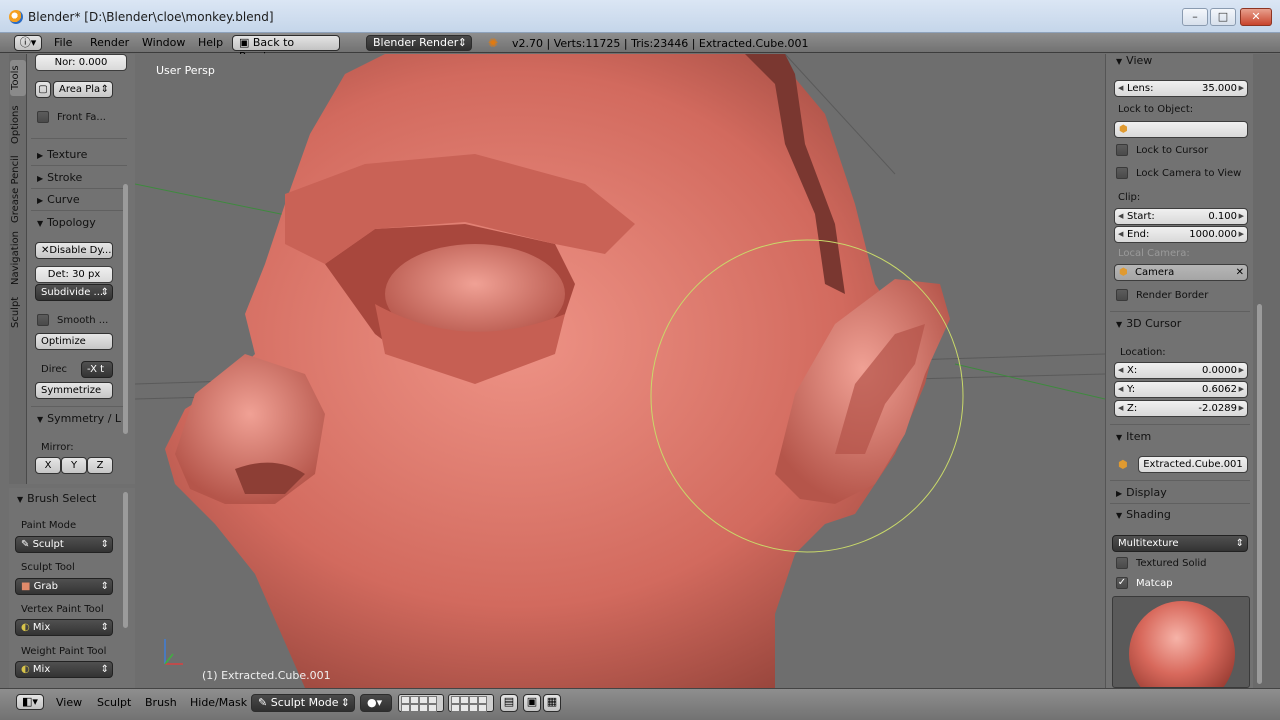 The image size is (1280, 720). Describe the element at coordinates (62, 609) in the screenshot. I see `vertex-paint-tool-label: Vertex Paint Tool` at that location.